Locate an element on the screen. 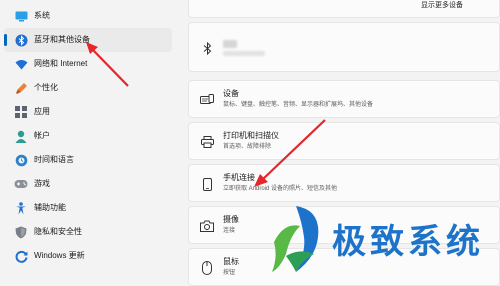 The image size is (500, 286). sidebar-item-label: 系统 is located at coordinates (42, 15).